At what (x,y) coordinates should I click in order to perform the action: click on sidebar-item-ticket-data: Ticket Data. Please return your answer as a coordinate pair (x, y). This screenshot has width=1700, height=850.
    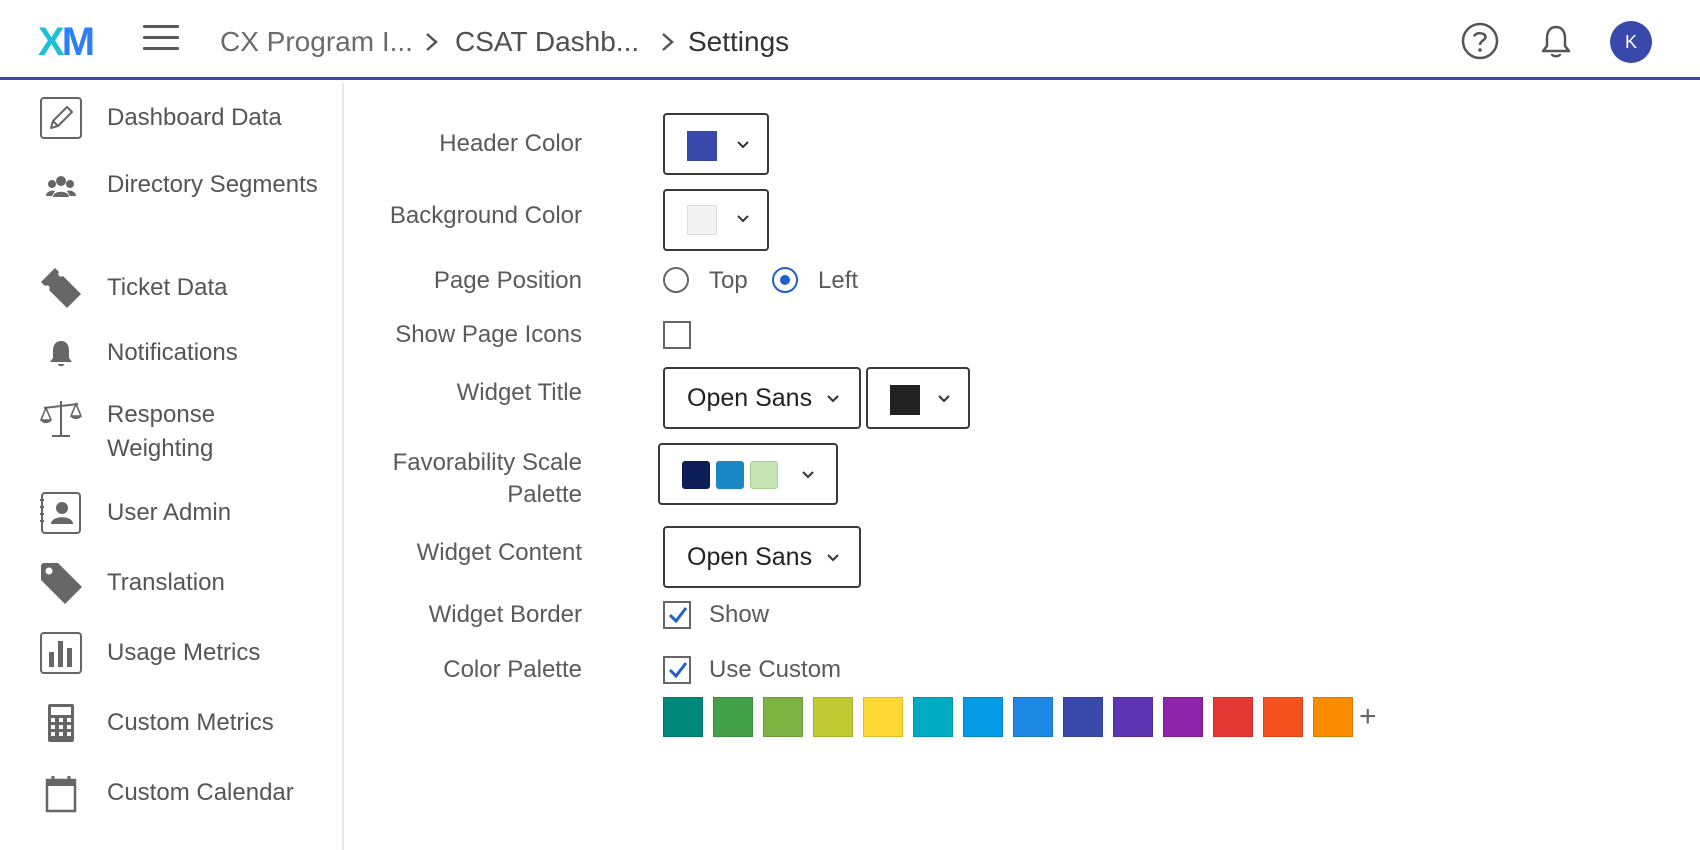
    Looking at the image, I should click on (171, 288).